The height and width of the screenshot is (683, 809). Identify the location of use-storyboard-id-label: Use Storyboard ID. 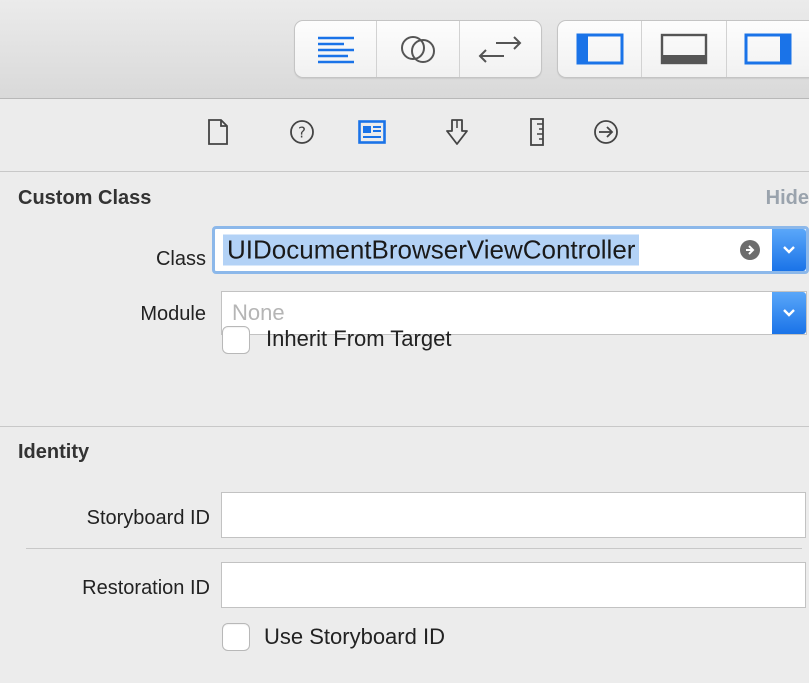
(354, 636).